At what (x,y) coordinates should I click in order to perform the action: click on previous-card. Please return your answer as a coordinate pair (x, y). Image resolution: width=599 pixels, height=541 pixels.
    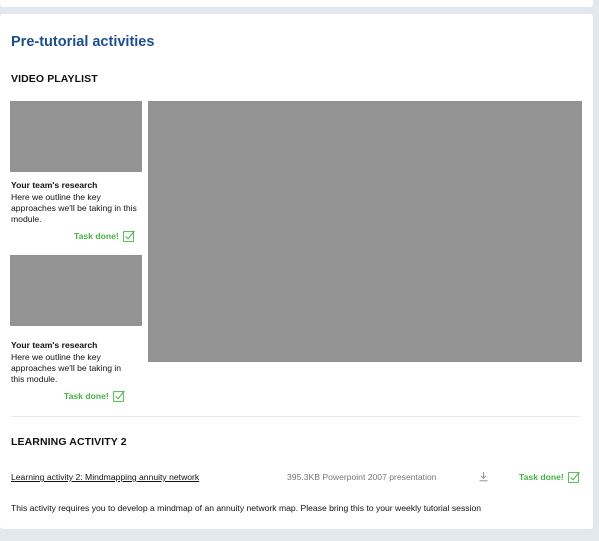
    Looking at the image, I should click on (296, 3).